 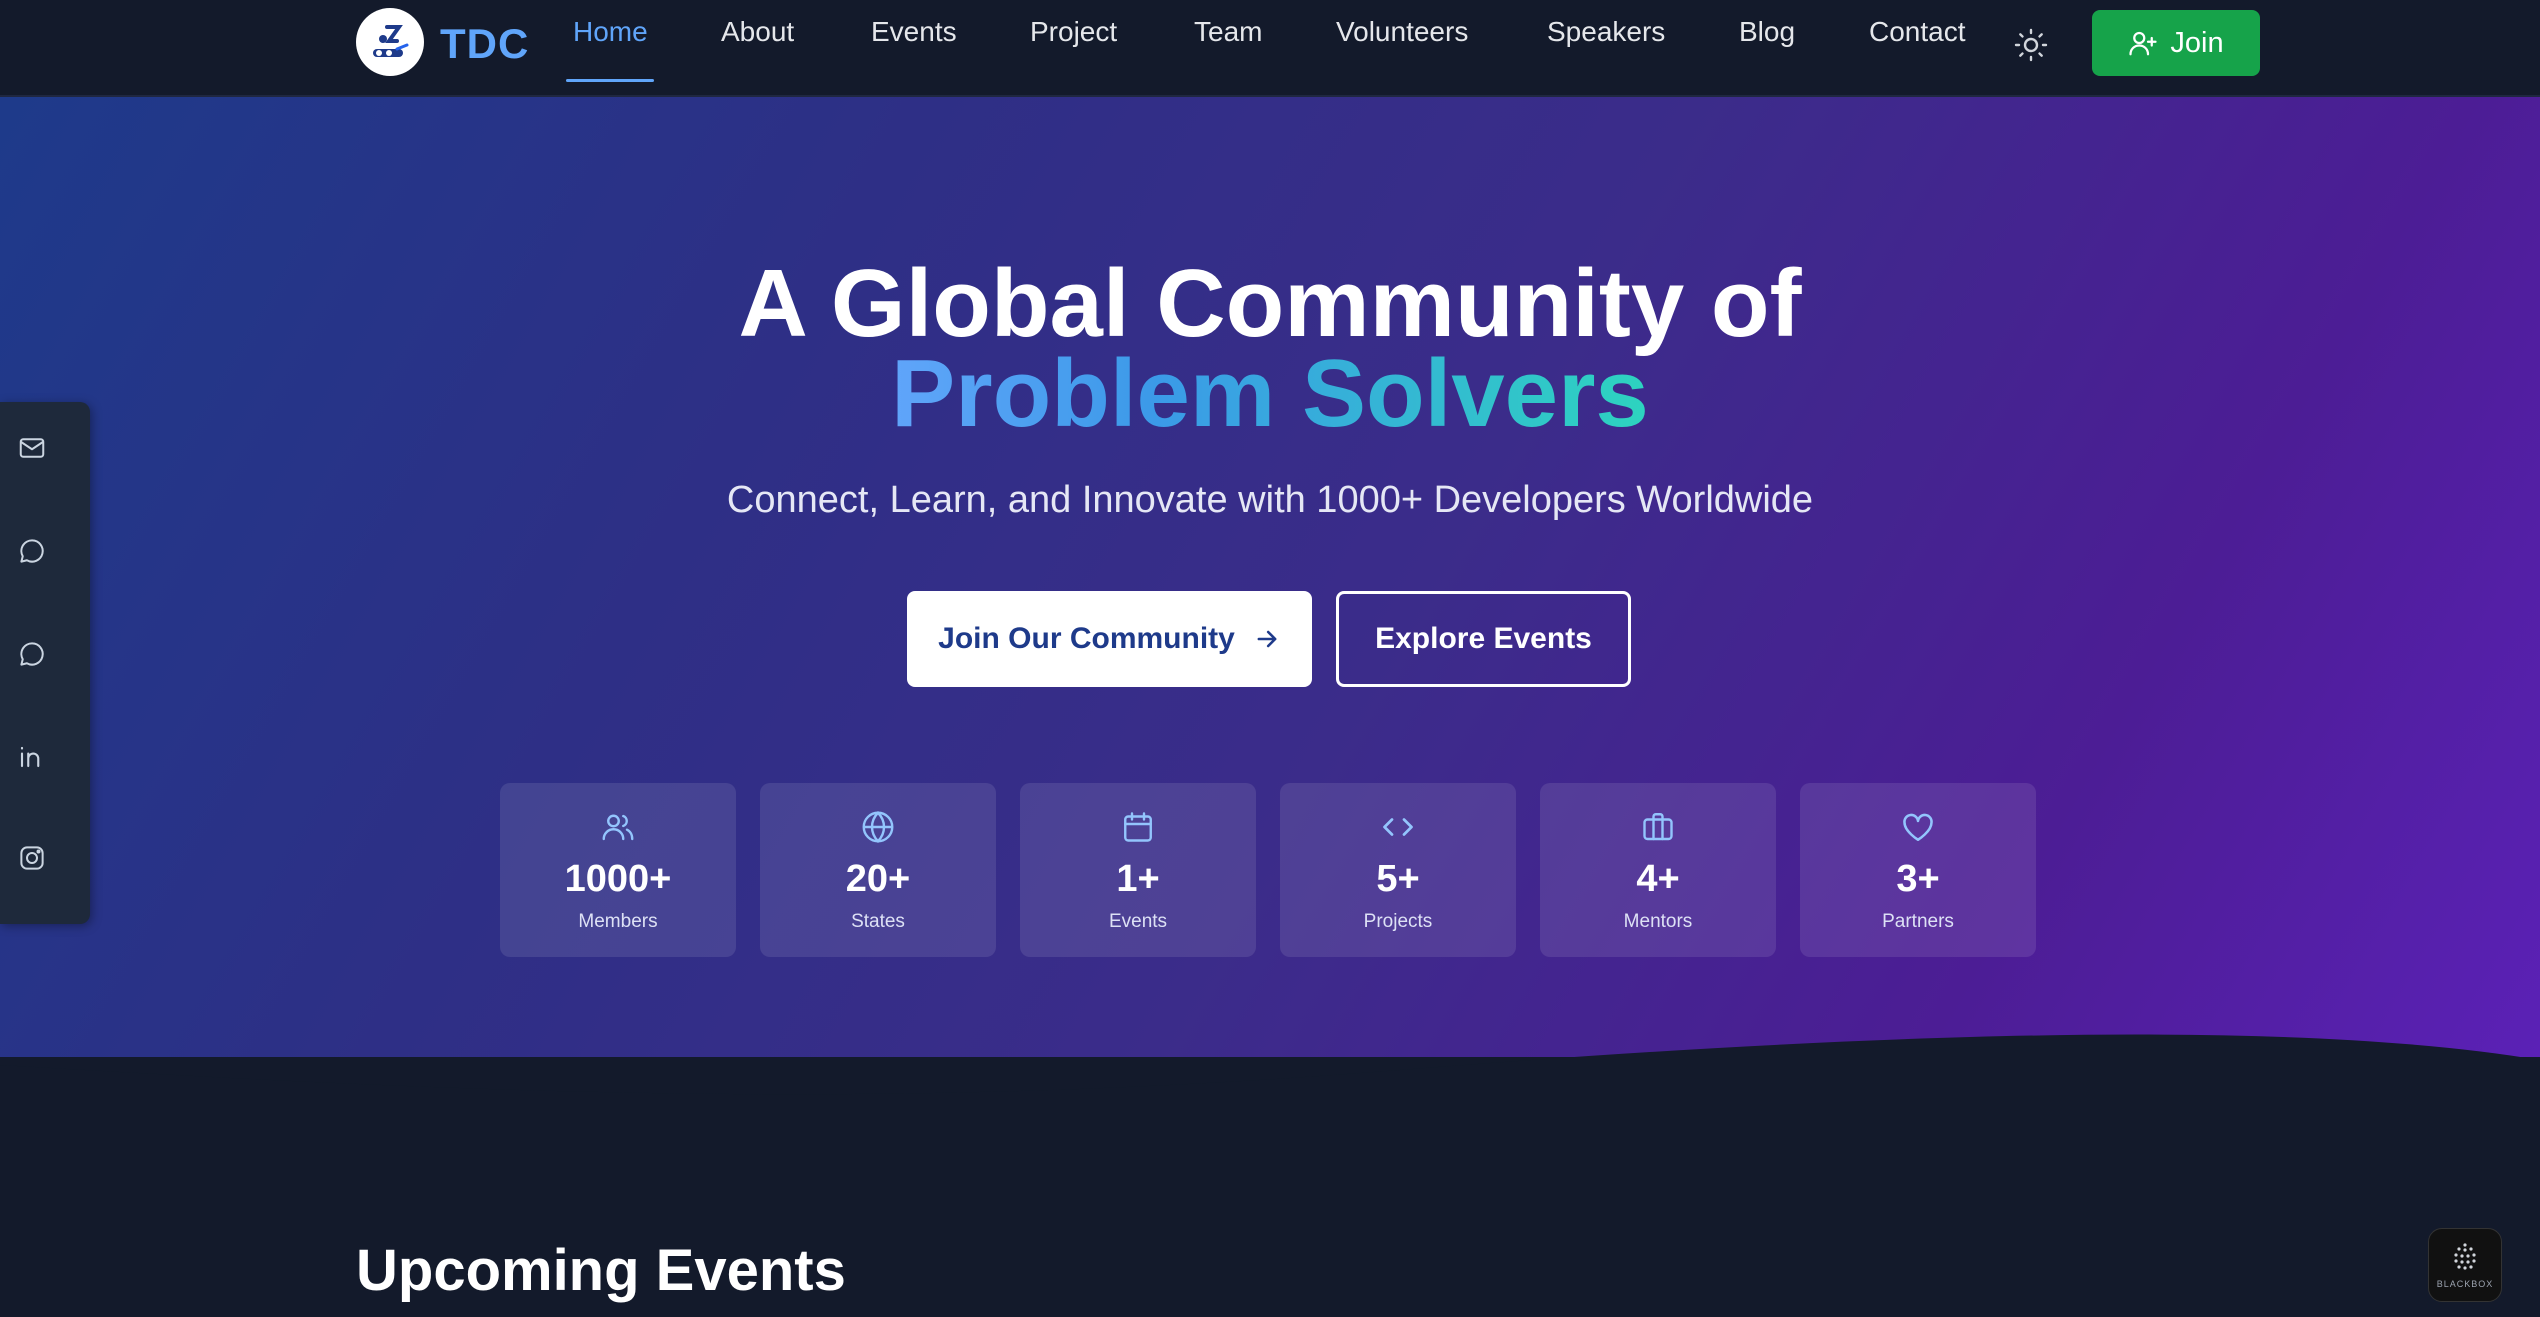 I want to click on upcoming-events-heading: Upcoming Events, so click(x=601, y=1270).